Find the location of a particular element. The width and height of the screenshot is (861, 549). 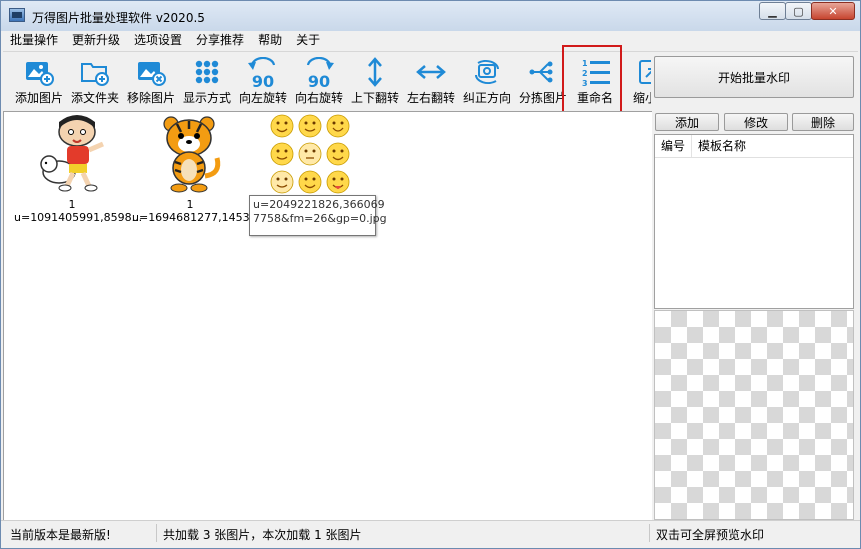

cartoon-tiger-image is located at coordinates (192, 154).